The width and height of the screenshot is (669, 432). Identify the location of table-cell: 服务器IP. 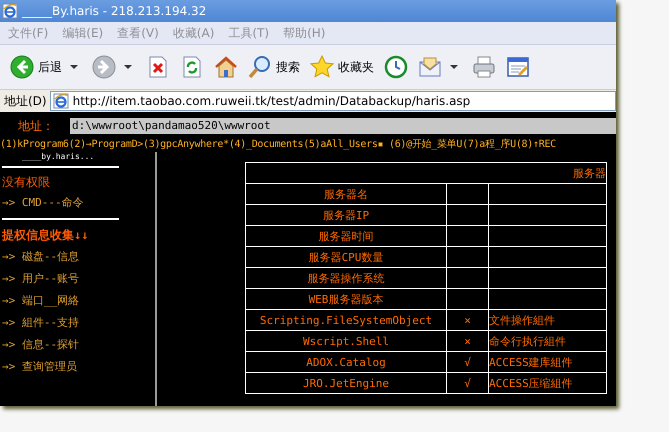
(346, 215).